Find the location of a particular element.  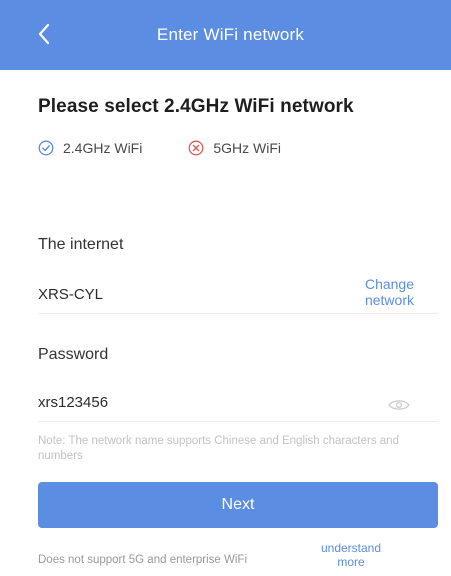

next-button: Next is located at coordinates (238, 505).